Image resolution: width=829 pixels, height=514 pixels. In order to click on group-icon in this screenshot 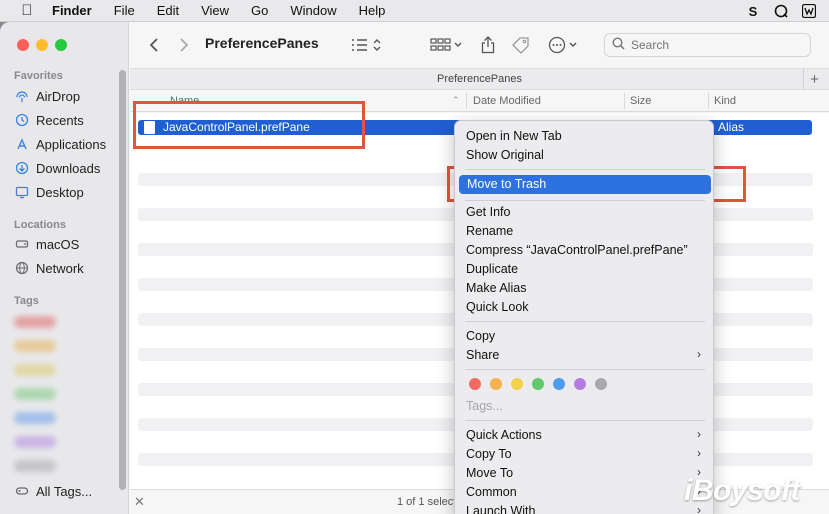, I will do `click(447, 45)`.